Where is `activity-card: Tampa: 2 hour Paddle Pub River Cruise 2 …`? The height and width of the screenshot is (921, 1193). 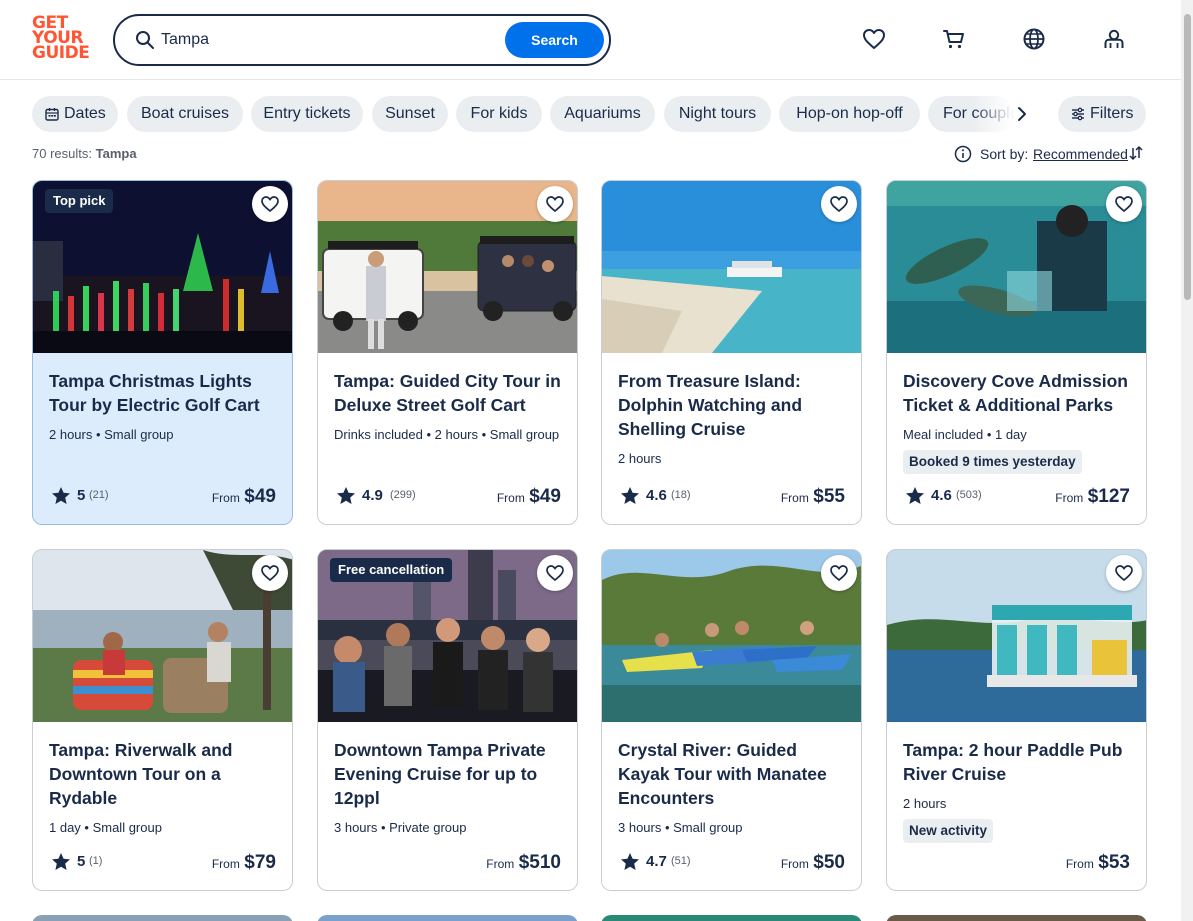 activity-card: Tampa: 2 hour Paddle Pub River Cruise 2 … is located at coordinates (1016, 720).